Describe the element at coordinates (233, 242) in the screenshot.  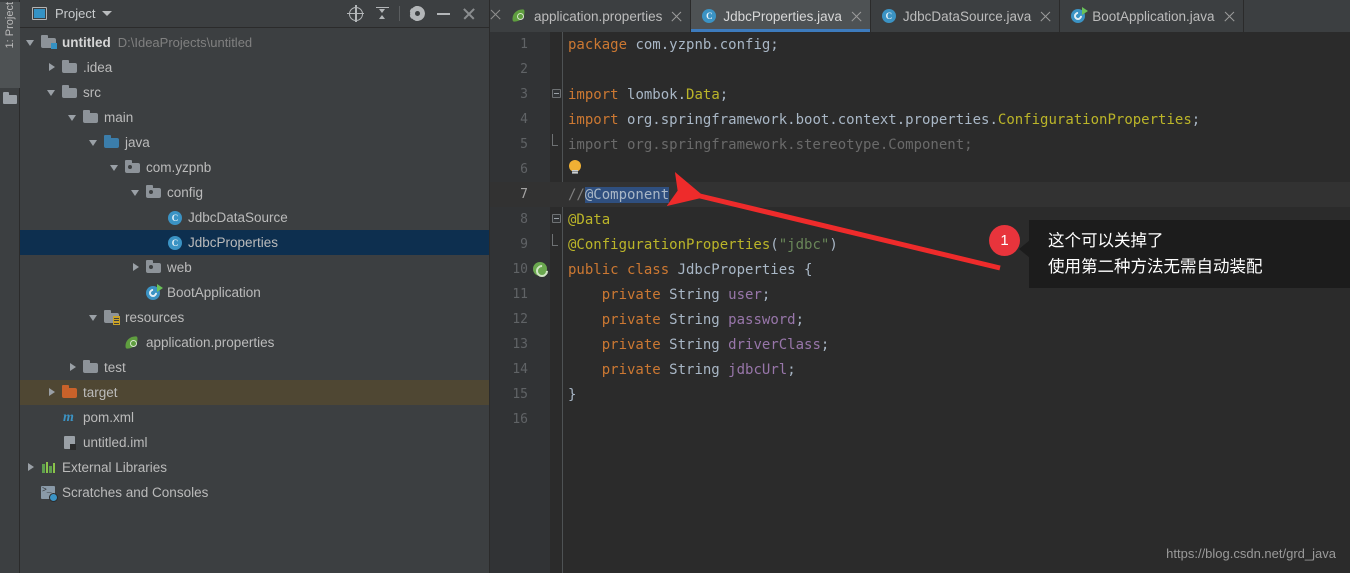
I see `tree-node-label: JdbcProperties` at that location.